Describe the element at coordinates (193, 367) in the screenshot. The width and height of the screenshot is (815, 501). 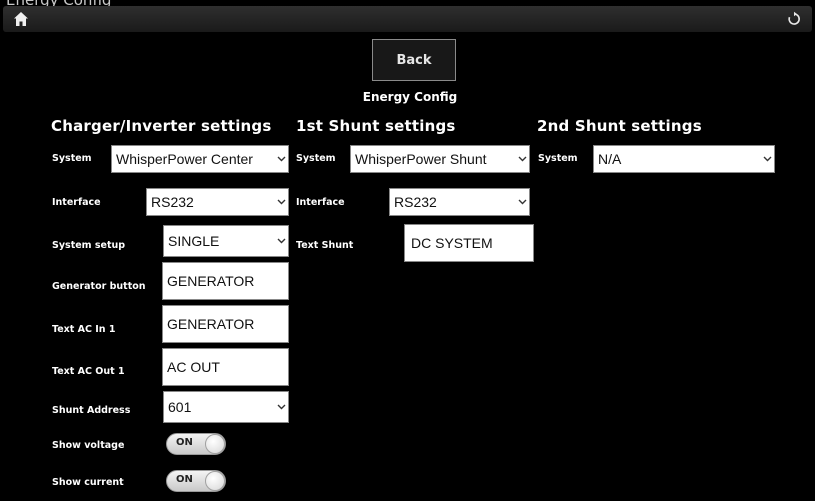
I see `text-ac-out-value: AC OUT` at that location.